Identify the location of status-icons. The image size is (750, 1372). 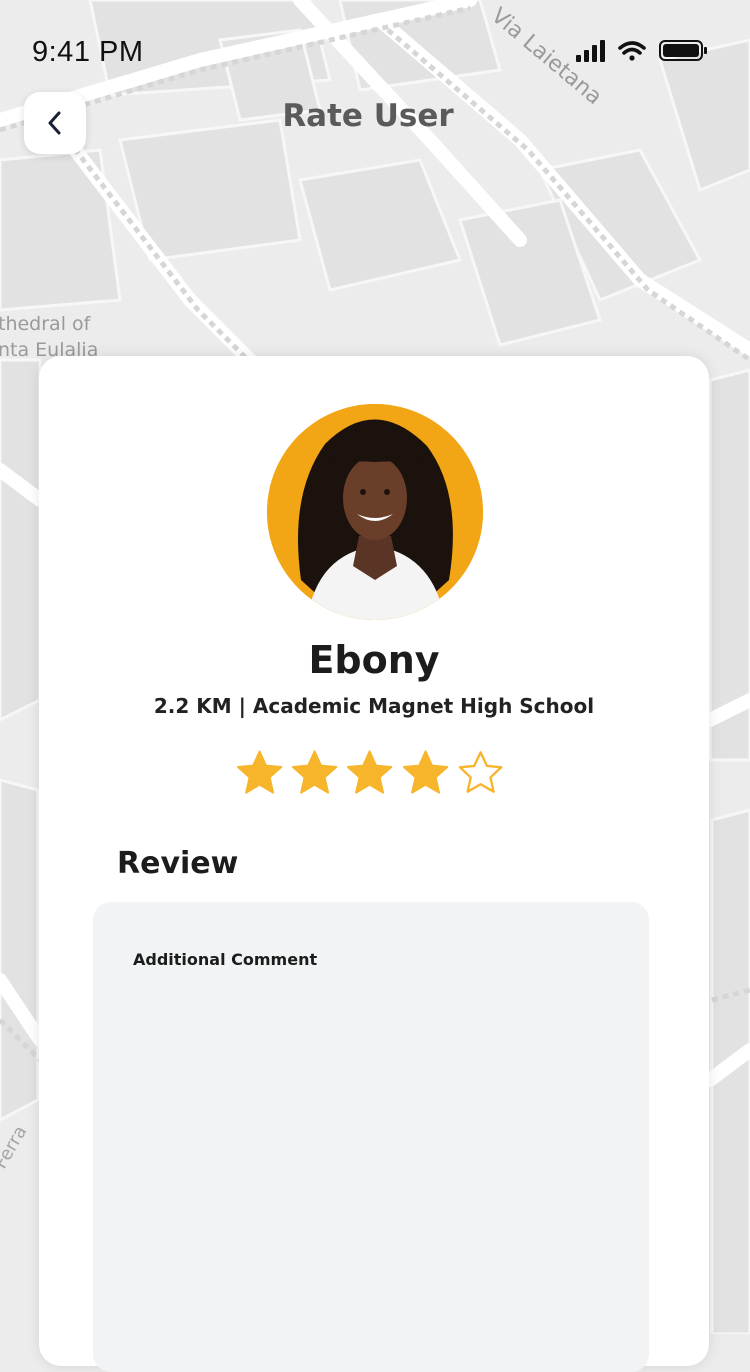
(642, 51).